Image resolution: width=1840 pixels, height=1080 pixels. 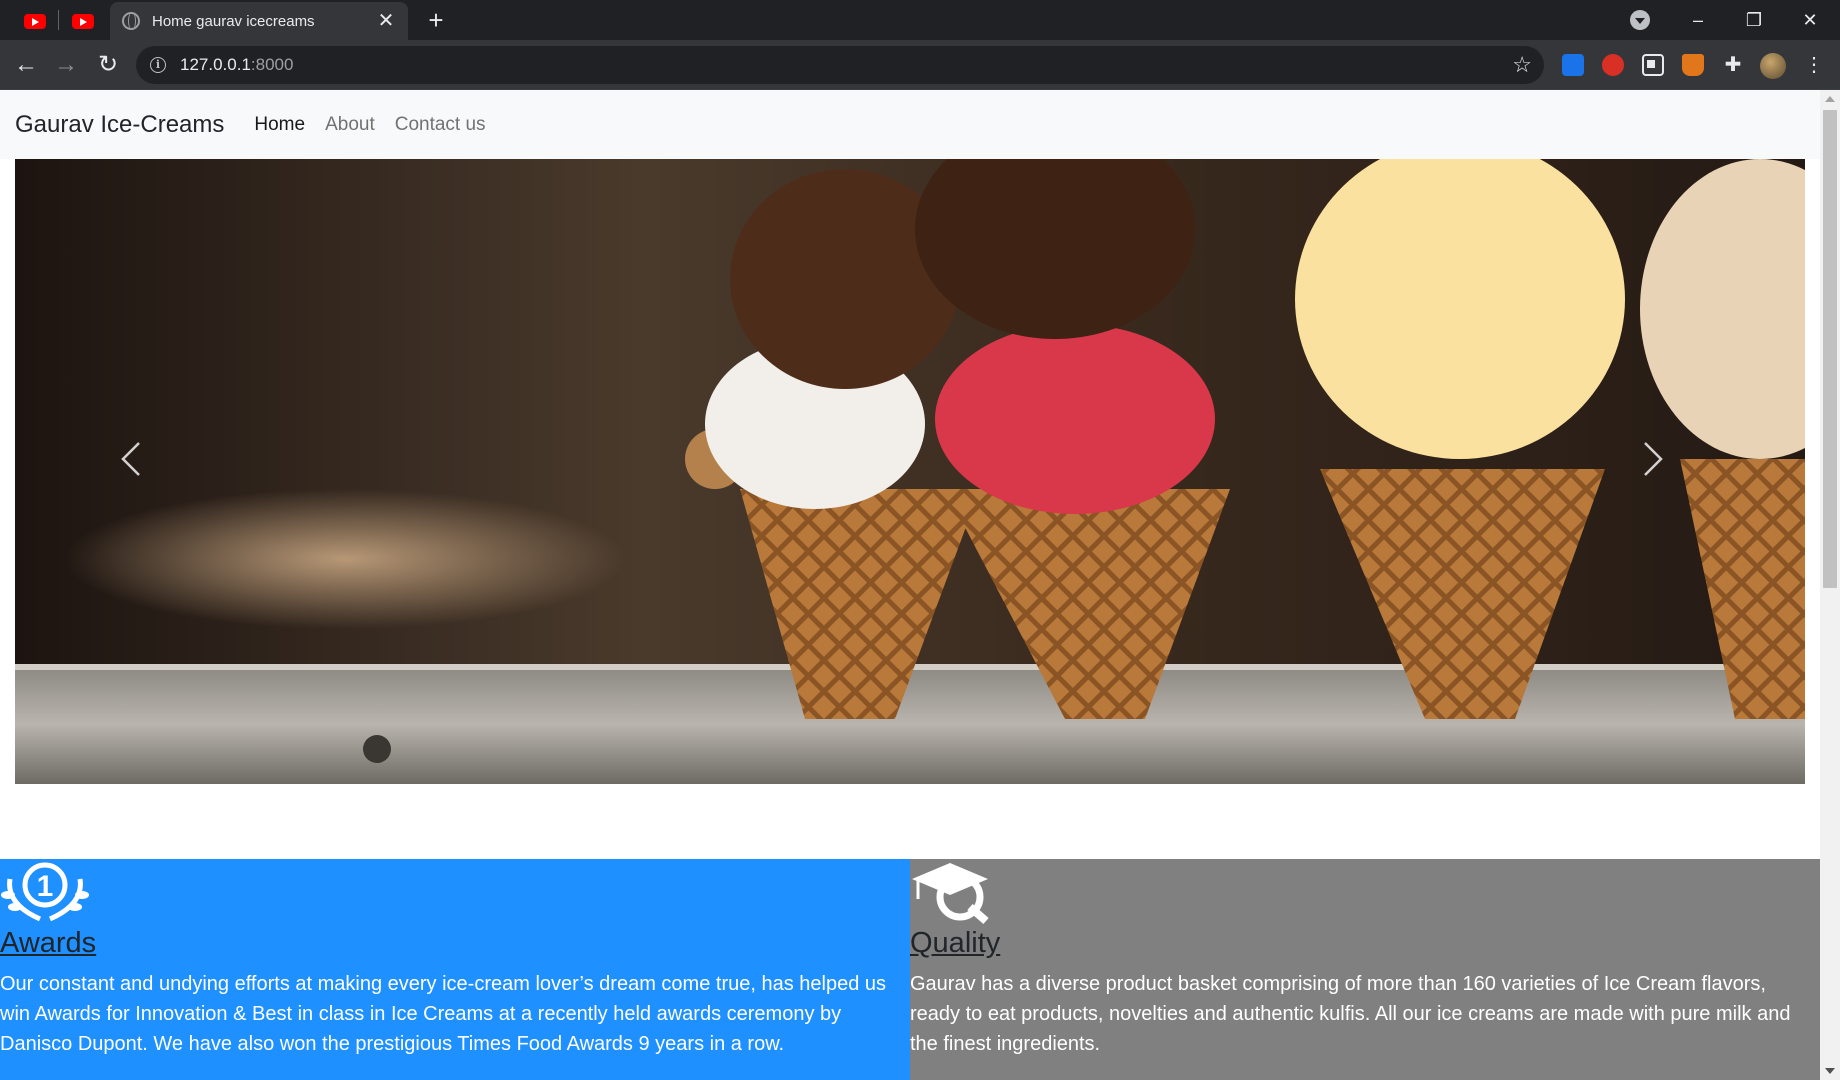 What do you see at coordinates (1733, 65) in the screenshot?
I see `extensions-puzzle-icon: ✚` at bounding box center [1733, 65].